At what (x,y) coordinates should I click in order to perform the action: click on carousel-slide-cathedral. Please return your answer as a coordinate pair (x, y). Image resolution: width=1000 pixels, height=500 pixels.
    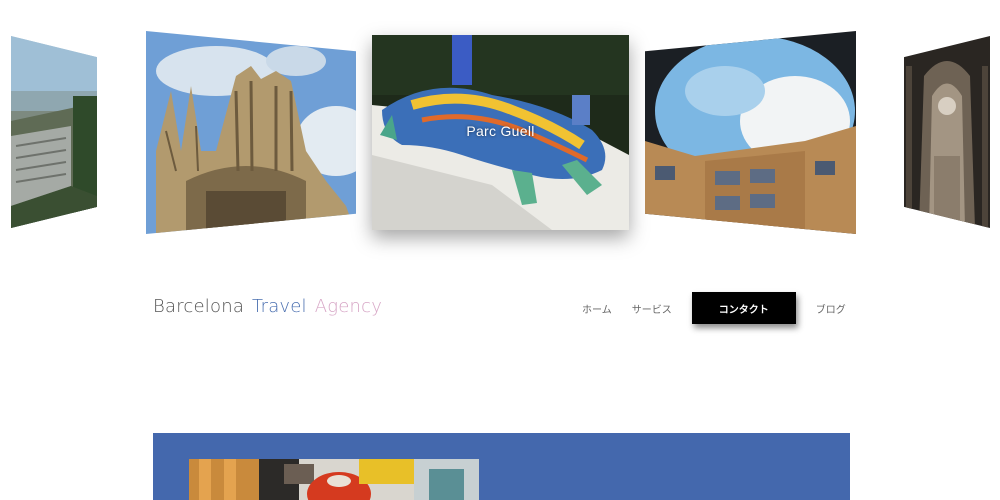
    Looking at the image, I should click on (947, 132).